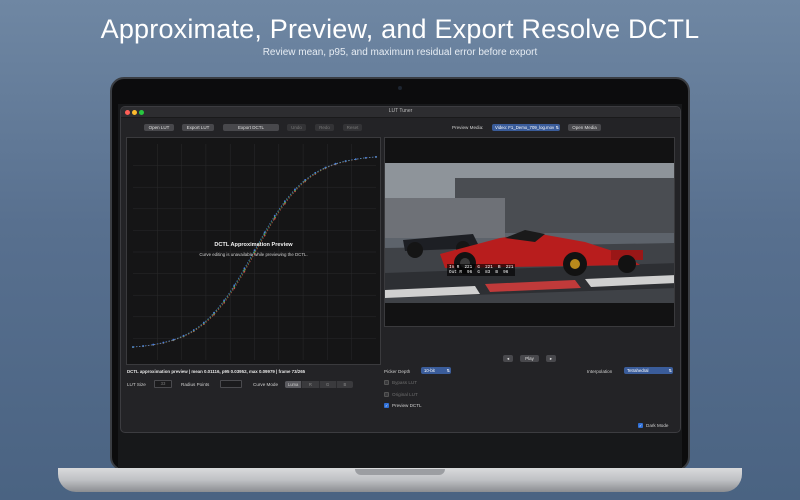 The height and width of the screenshot is (500, 800). I want to click on reset-button: Reset, so click(352, 127).